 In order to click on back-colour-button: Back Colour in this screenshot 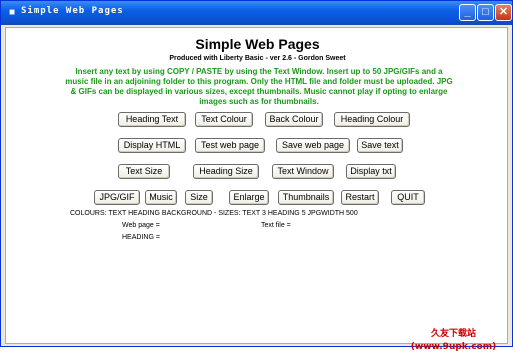, I will do `click(294, 119)`.